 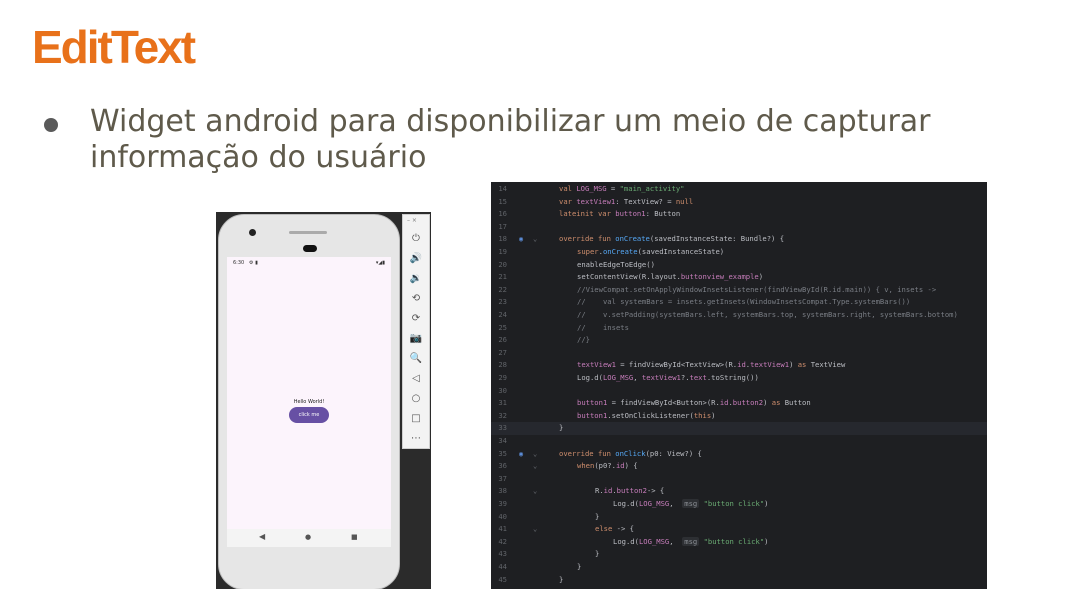 What do you see at coordinates (502, 314) in the screenshot?
I see `line-number: 24` at bounding box center [502, 314].